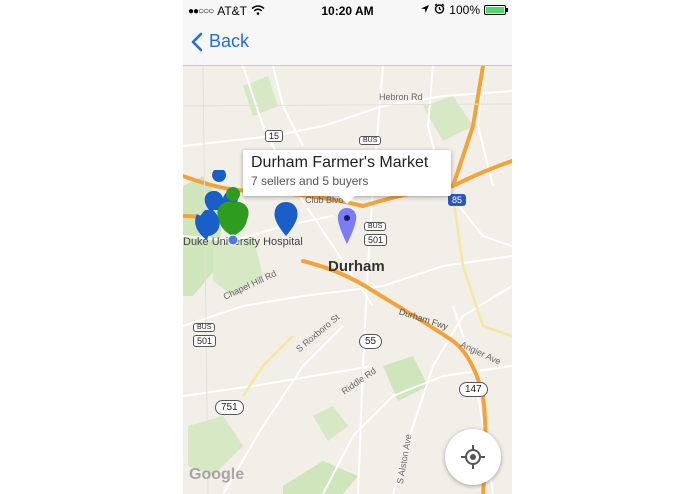 The image size is (695, 494). Describe the element at coordinates (274, 136) in the screenshot. I see `shield-15: 15` at that location.